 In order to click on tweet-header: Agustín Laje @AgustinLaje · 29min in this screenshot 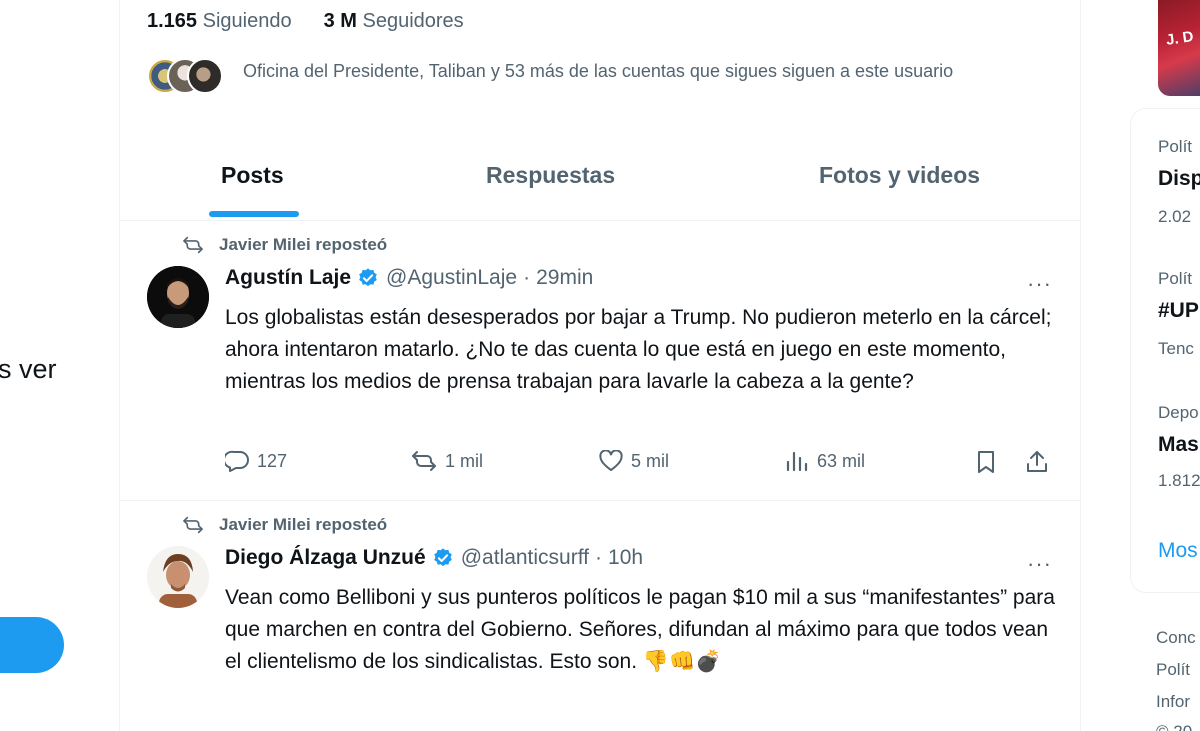, I will do `click(409, 278)`.